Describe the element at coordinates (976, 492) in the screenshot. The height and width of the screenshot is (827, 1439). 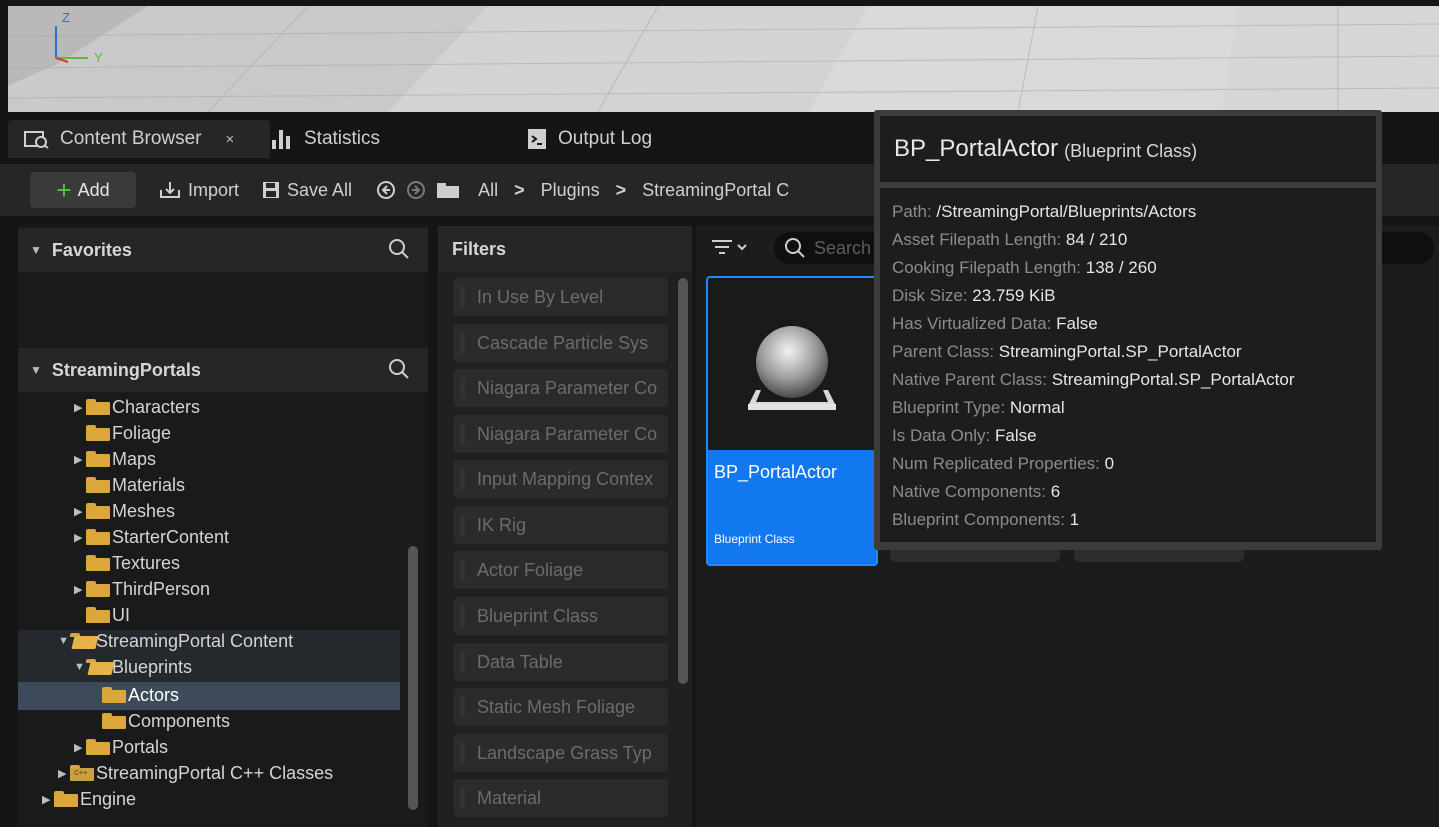
I see `tooltip-row: Native Components: 6` at that location.